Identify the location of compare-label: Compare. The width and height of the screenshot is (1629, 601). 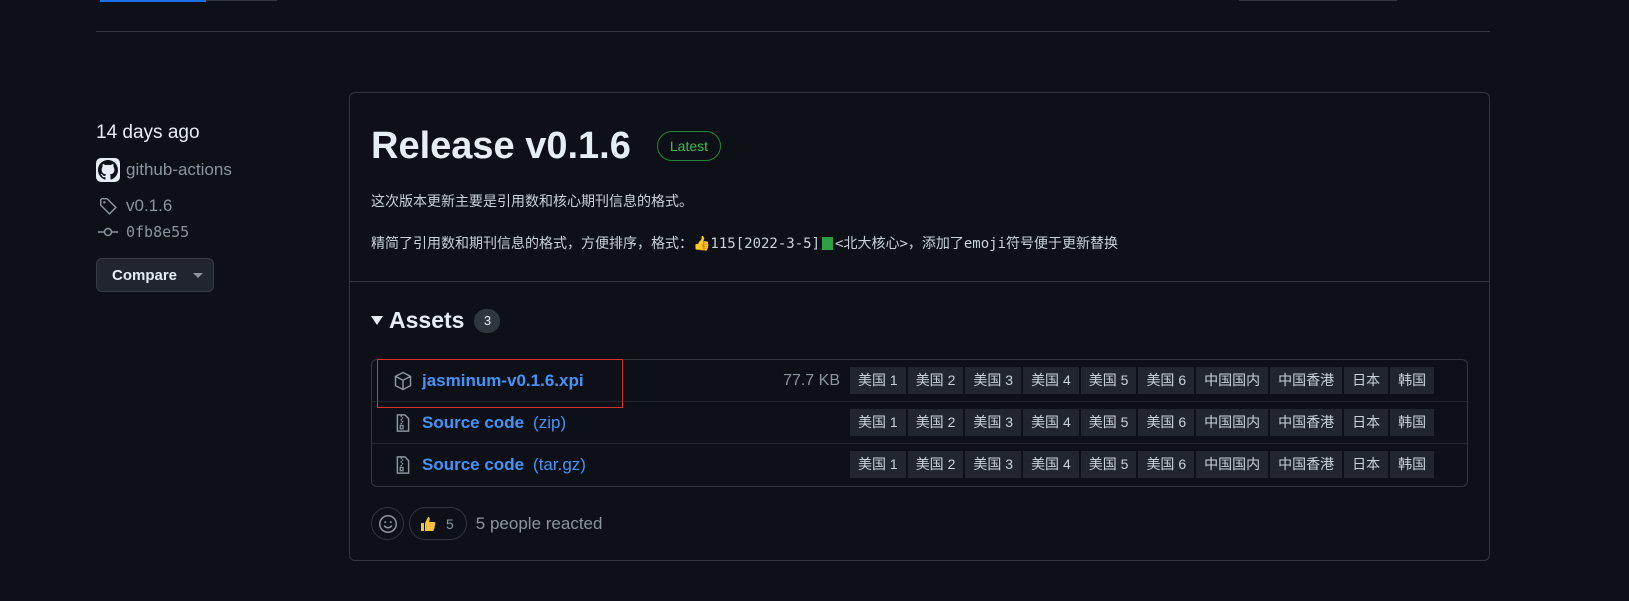
(145, 275).